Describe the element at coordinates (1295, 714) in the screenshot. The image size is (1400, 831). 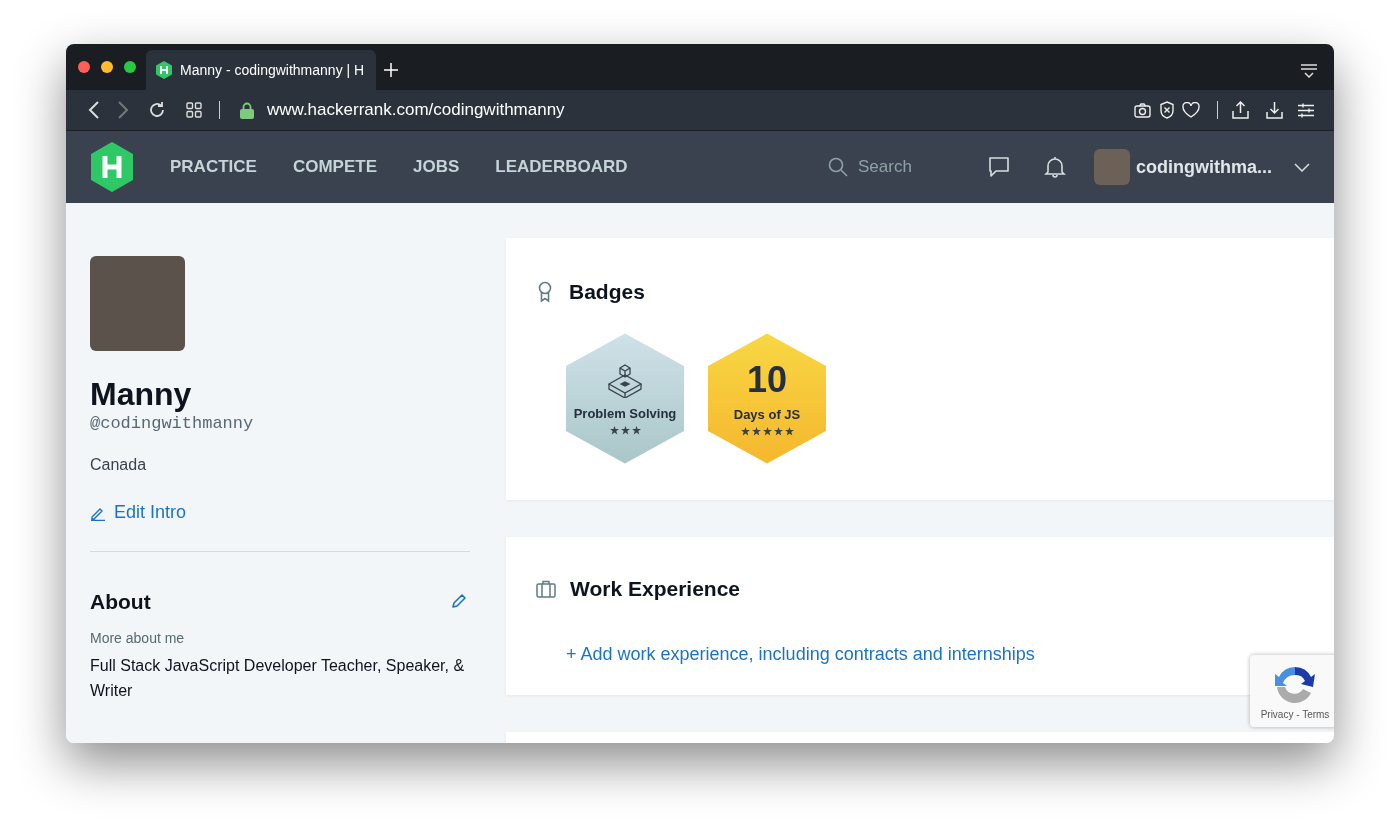
I see `privacy-terms-links: Privacy - Terms` at that location.